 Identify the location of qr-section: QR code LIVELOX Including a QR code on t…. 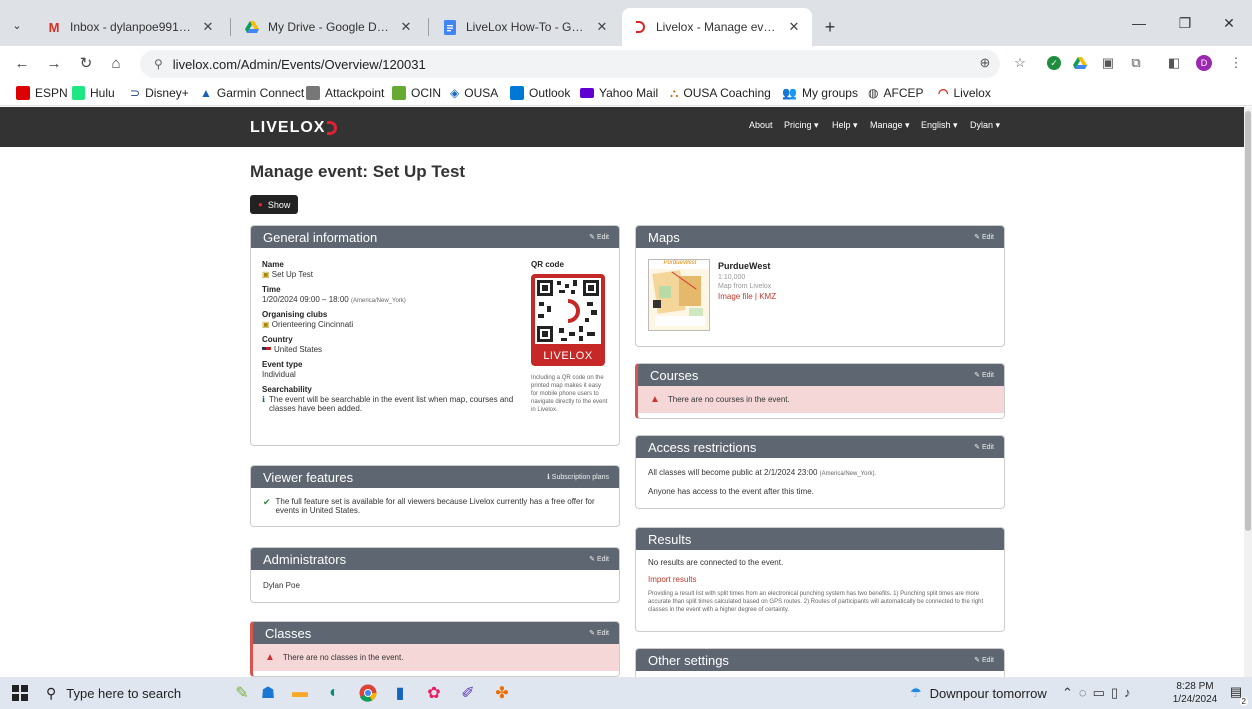
(570, 337).